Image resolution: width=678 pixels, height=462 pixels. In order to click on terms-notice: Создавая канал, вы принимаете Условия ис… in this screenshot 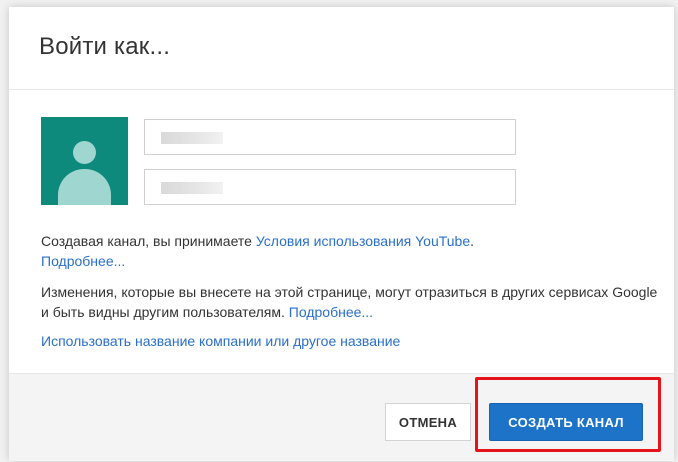, I will do `click(351, 251)`.